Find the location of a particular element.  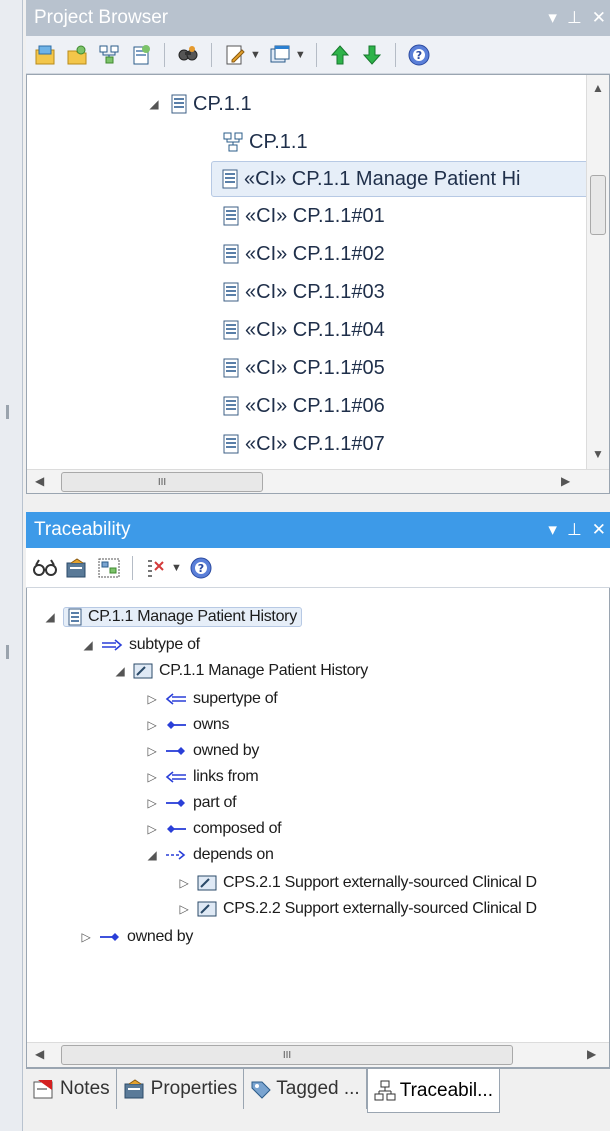

scroll-thumb is located at coordinates (598, 205).